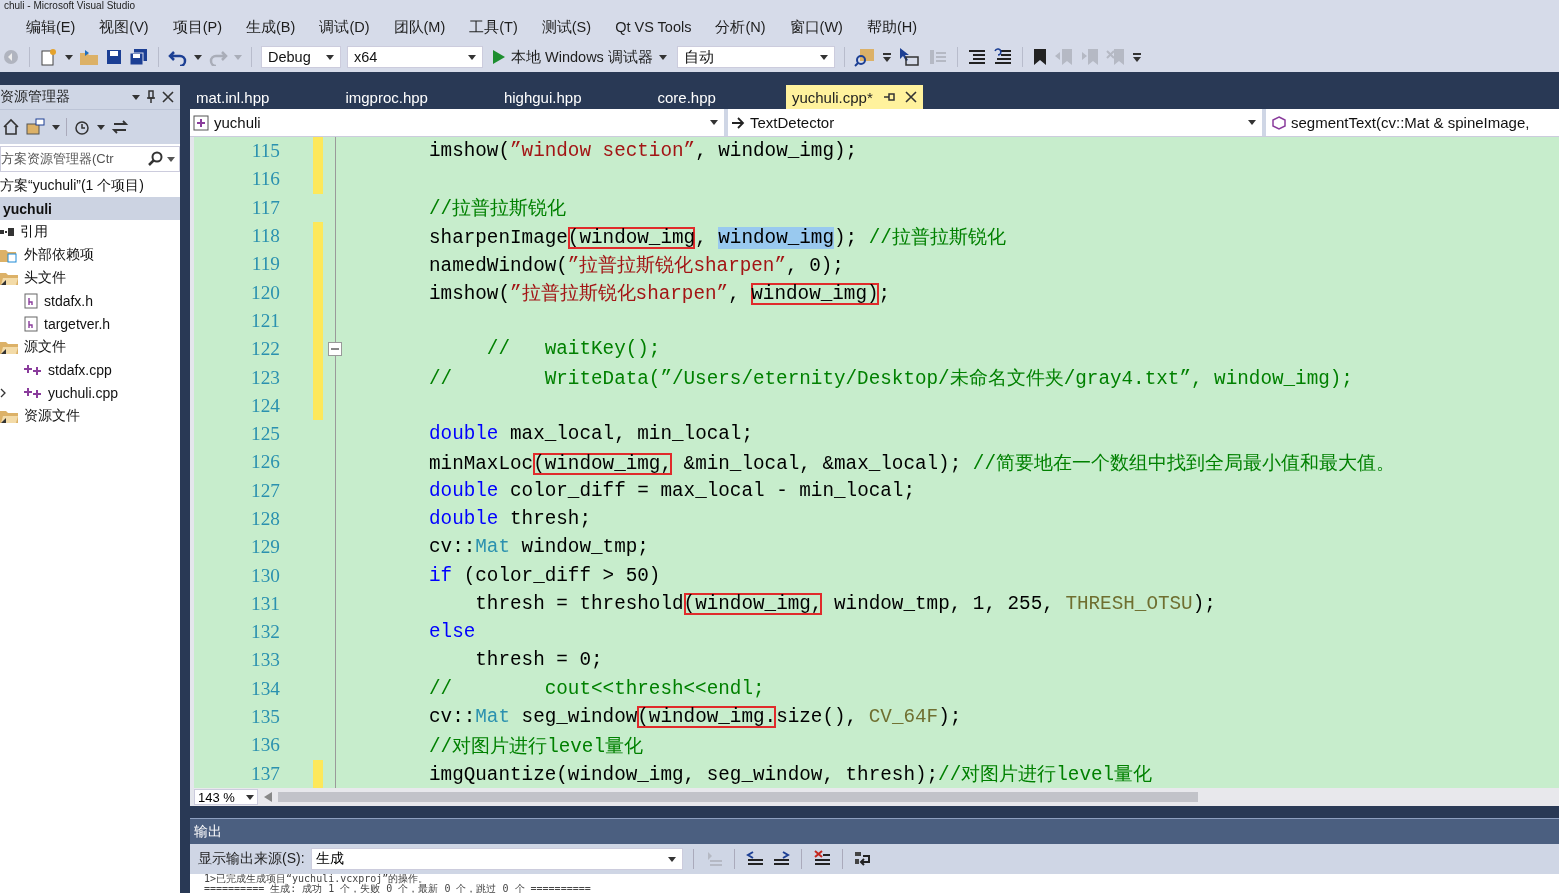  Describe the element at coordinates (481, 463) in the screenshot. I see `code-token: minMaxLoc` at that location.